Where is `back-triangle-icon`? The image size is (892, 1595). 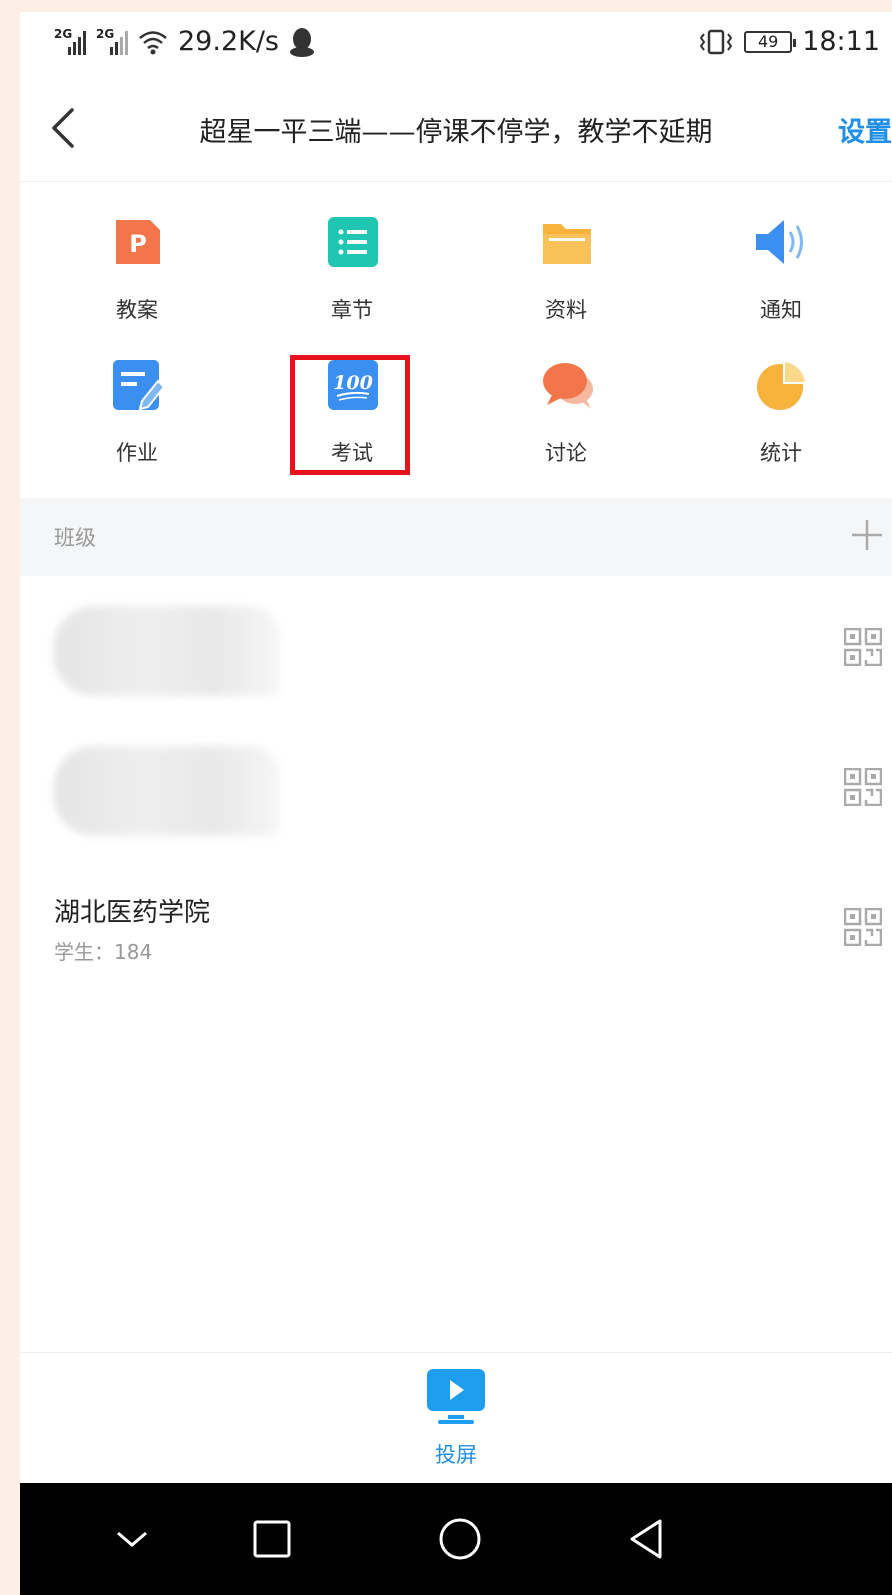
back-triangle-icon is located at coordinates (646, 1539).